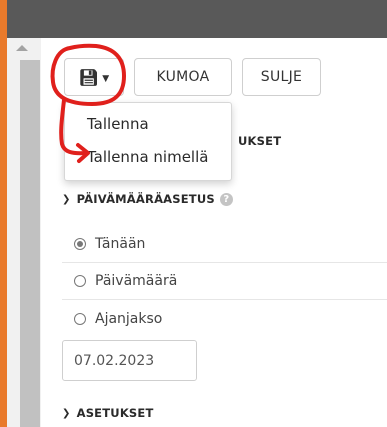  What do you see at coordinates (89, 77) in the screenshot?
I see `save-icon: 💾︎` at bounding box center [89, 77].